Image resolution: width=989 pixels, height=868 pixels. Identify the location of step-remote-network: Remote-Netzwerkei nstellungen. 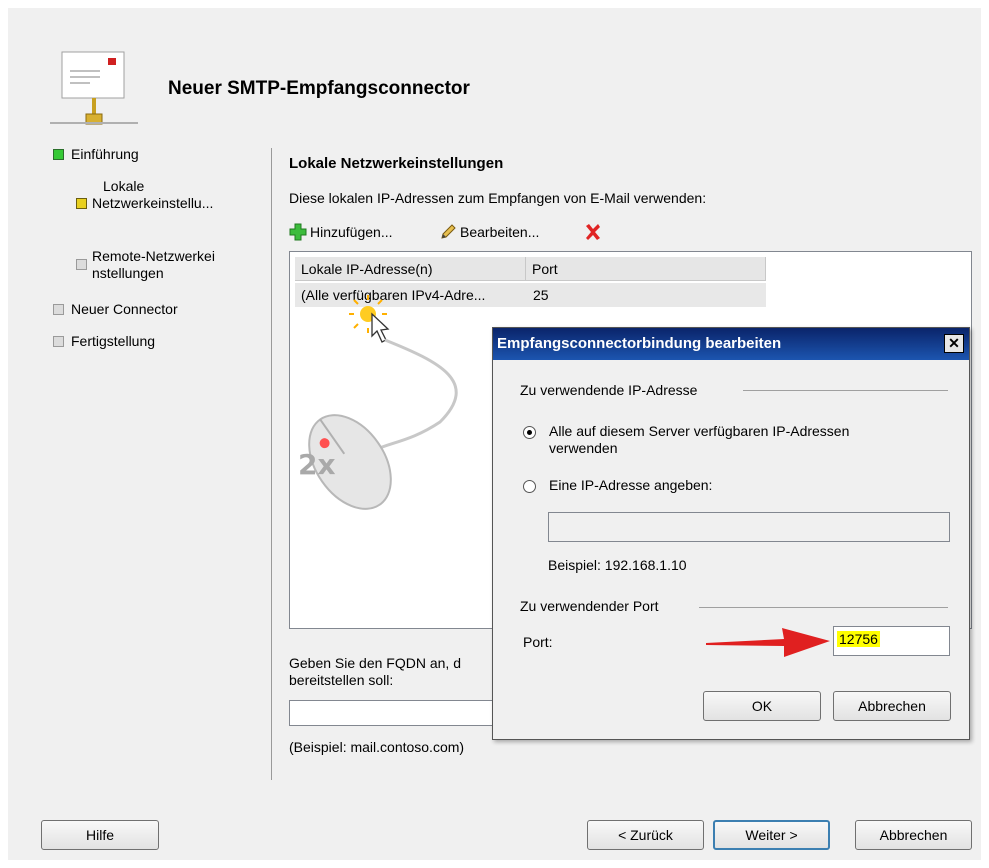
(153, 265).